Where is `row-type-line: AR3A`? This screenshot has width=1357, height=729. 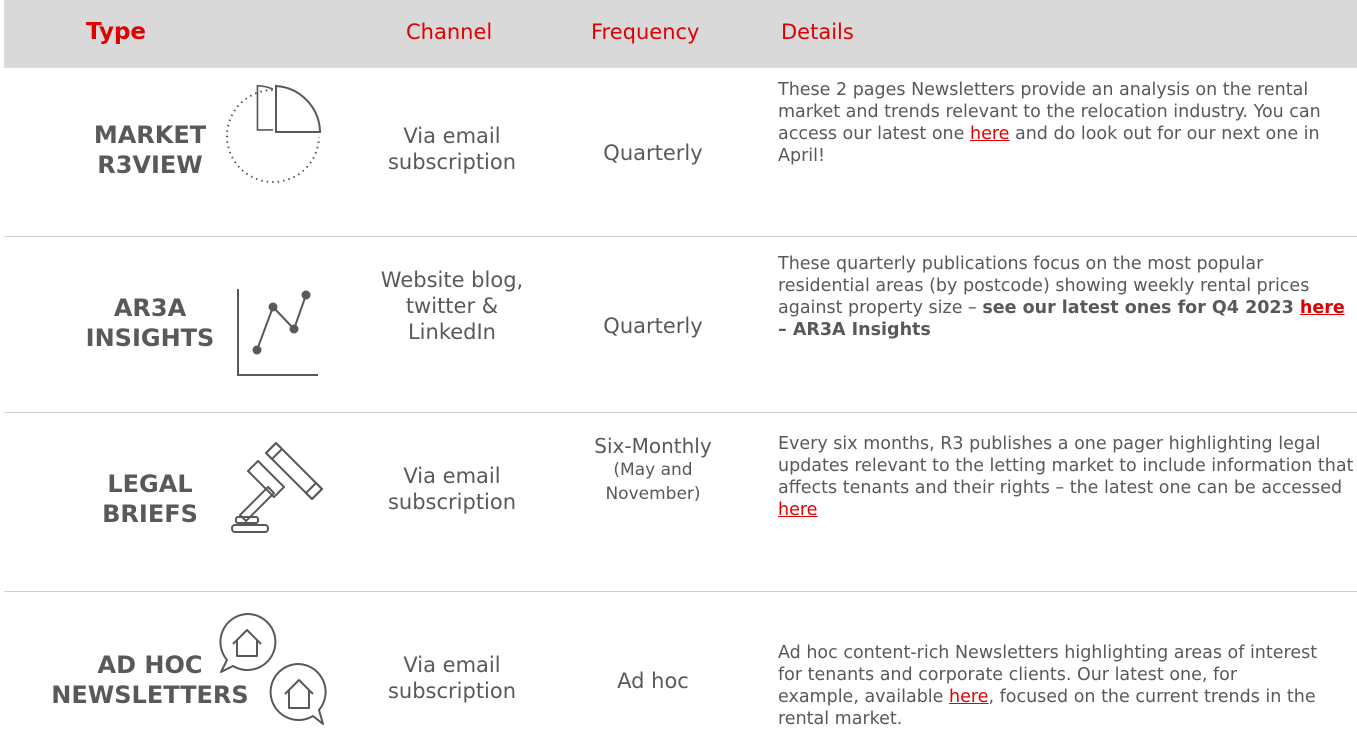 row-type-line: AR3A is located at coordinates (150, 308).